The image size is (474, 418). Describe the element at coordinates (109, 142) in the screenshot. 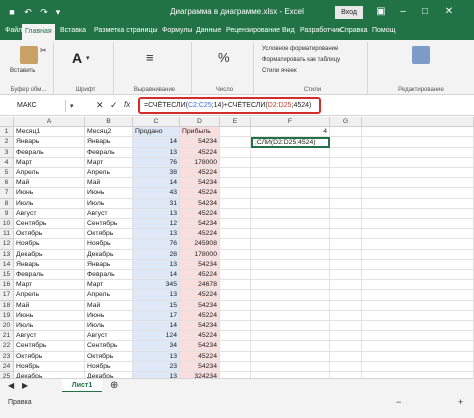

I see `cell-month2: Январь` at that location.